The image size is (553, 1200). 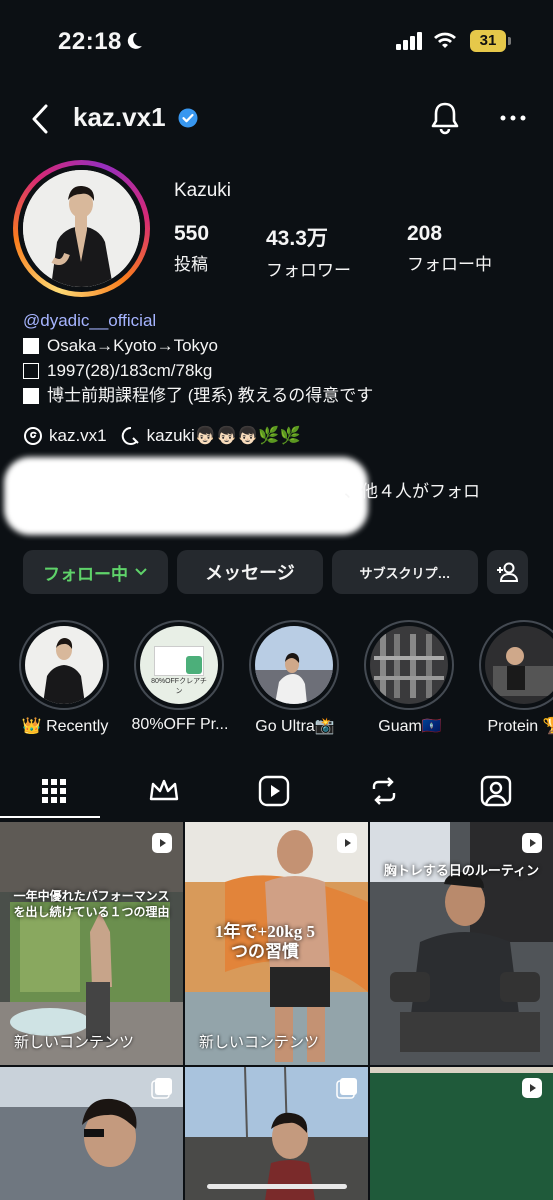 What do you see at coordinates (134, 40) in the screenshot?
I see `moon-icon` at bounding box center [134, 40].